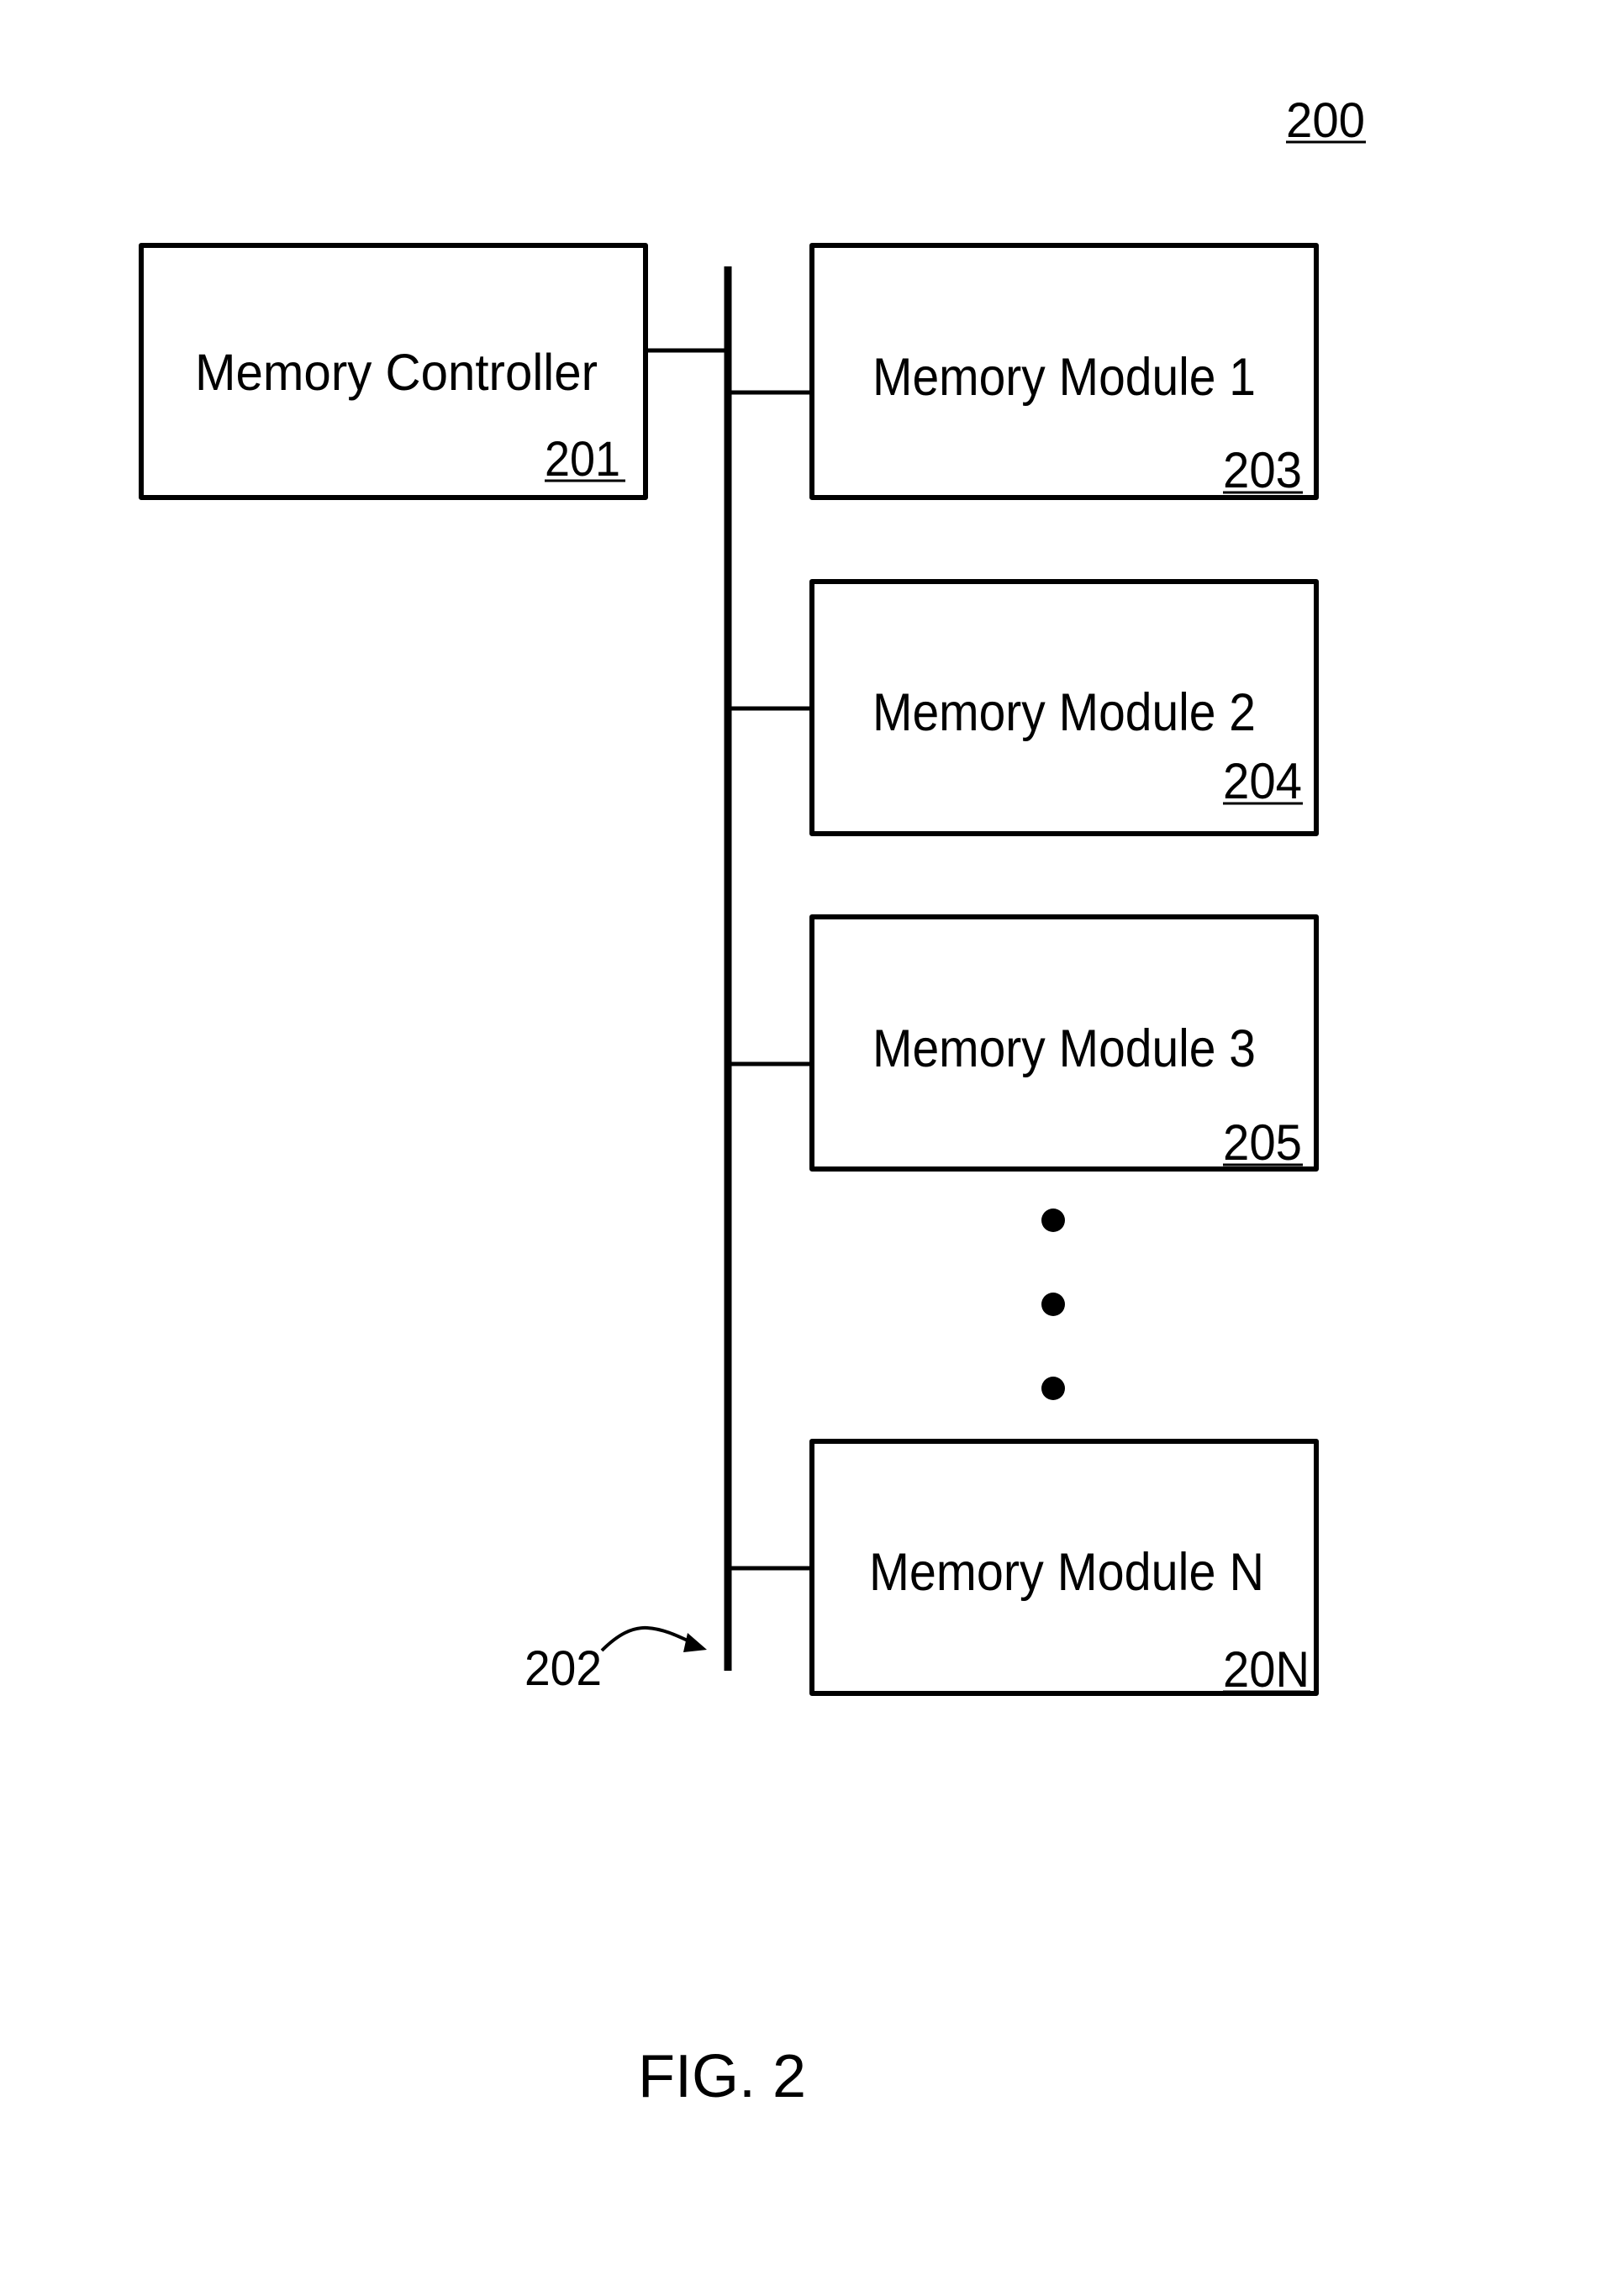 This screenshot has height=2296, width=1597. I want to click on memory-module-2-ref: 204, so click(1262, 781).